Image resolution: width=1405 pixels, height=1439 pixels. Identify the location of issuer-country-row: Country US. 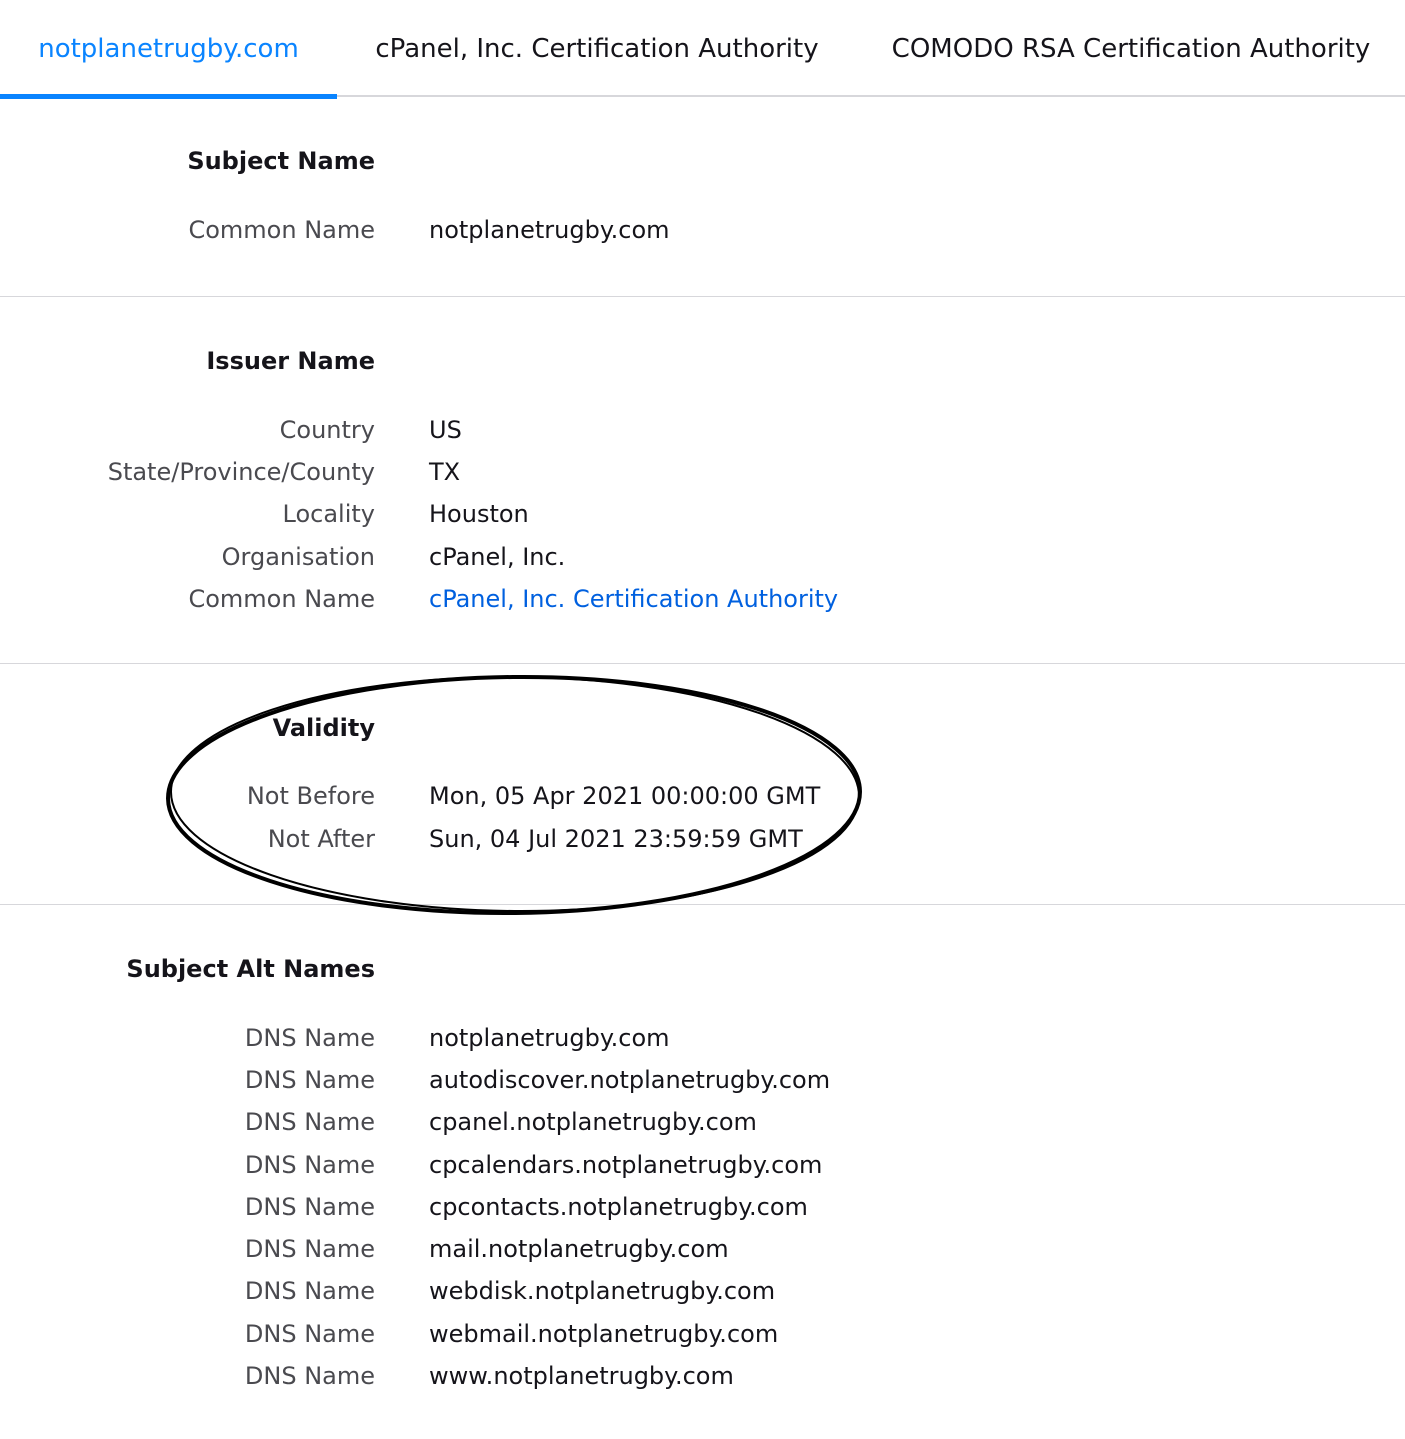
(702, 430).